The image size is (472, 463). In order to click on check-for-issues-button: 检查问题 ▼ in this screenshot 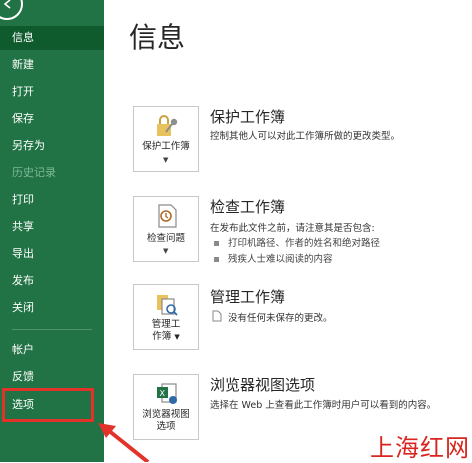, I will do `click(166, 229)`.